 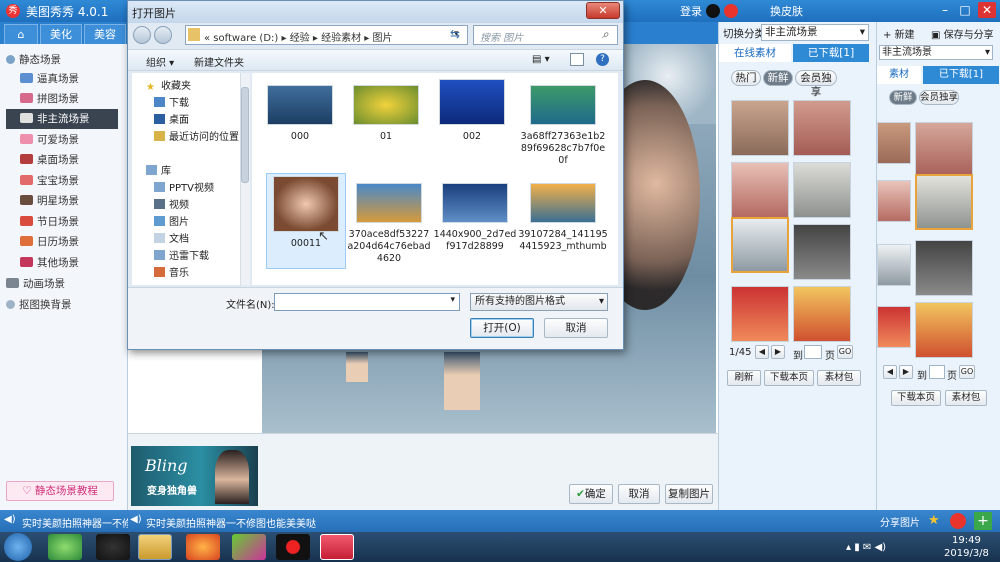 I want to click on tutorial-button: ♡ 静态场景教程, so click(x=60, y=491).